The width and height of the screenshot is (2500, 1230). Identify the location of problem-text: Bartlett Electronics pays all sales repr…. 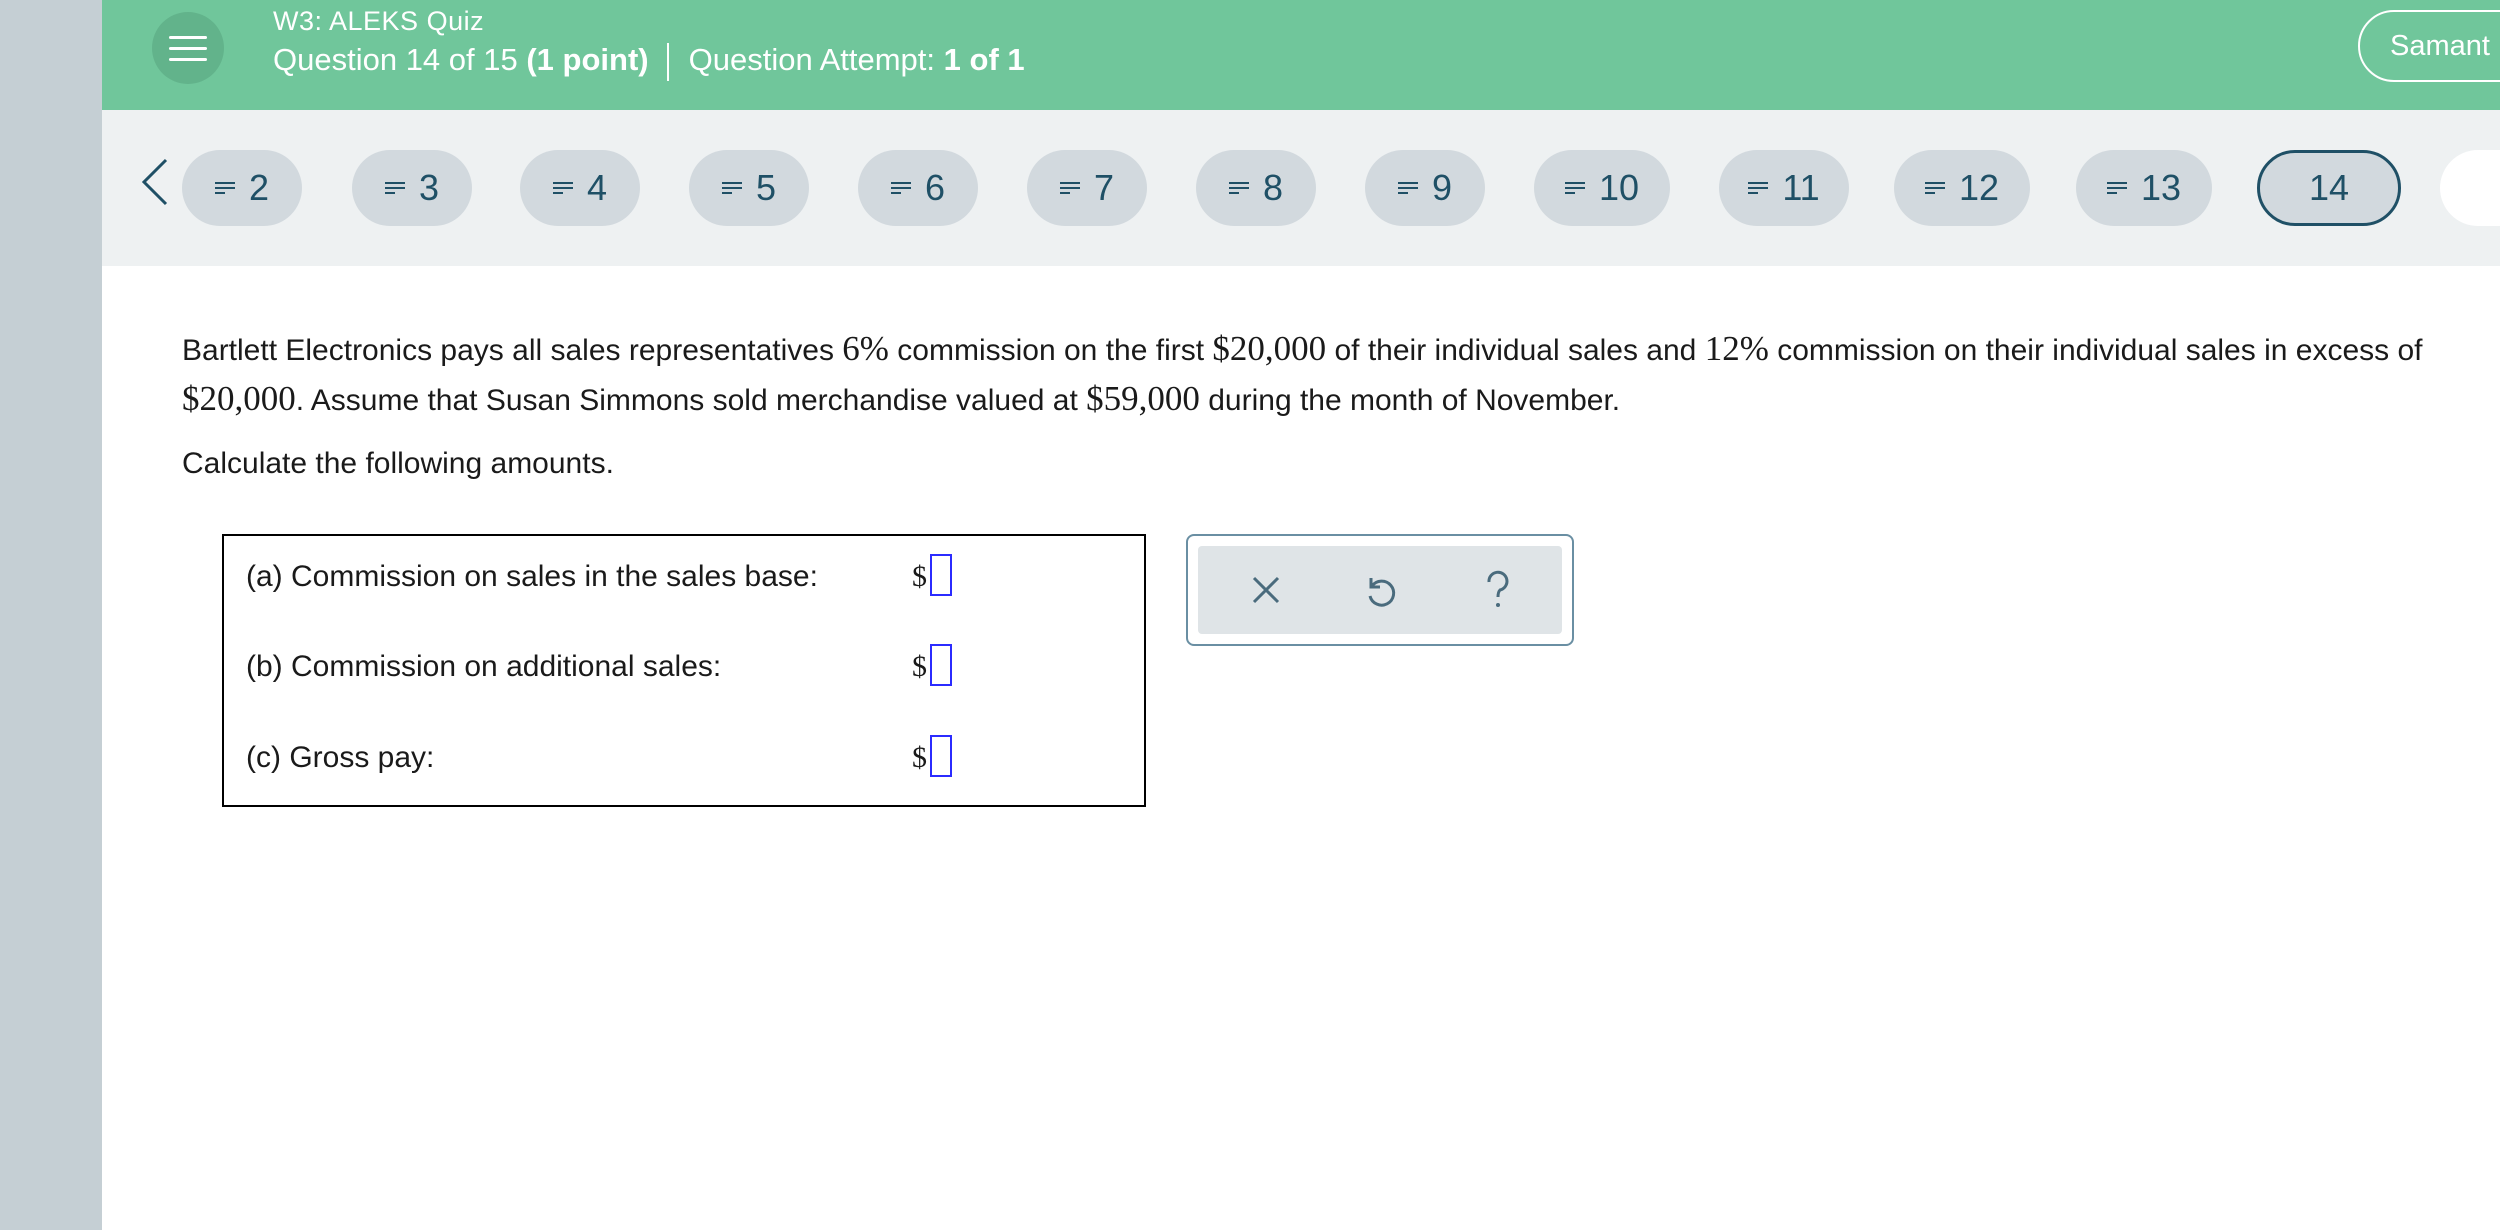
(512, 350).